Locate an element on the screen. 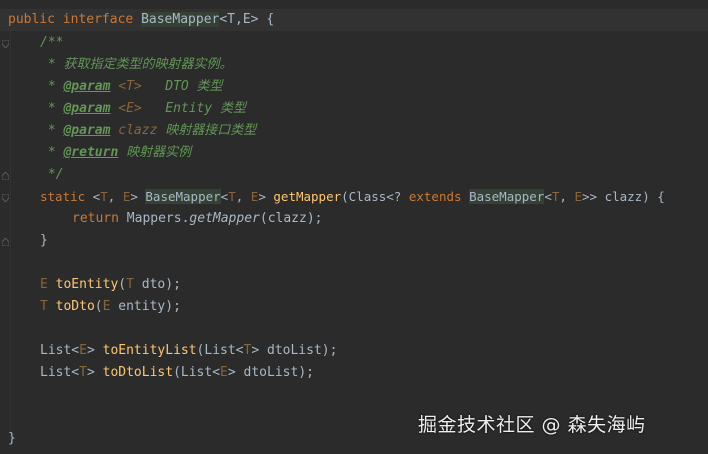 The width and height of the screenshot is (708, 454). punct: >> clazz) { is located at coordinates (623, 196).